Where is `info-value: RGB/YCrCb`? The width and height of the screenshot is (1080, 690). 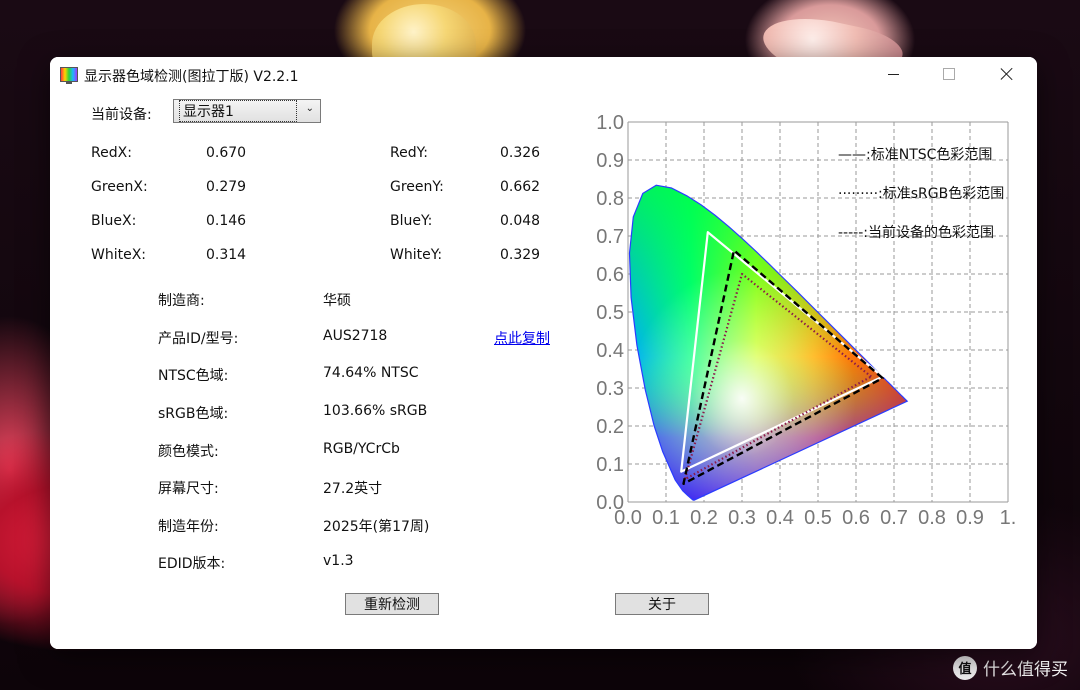 info-value: RGB/YCrCb is located at coordinates (361, 449).